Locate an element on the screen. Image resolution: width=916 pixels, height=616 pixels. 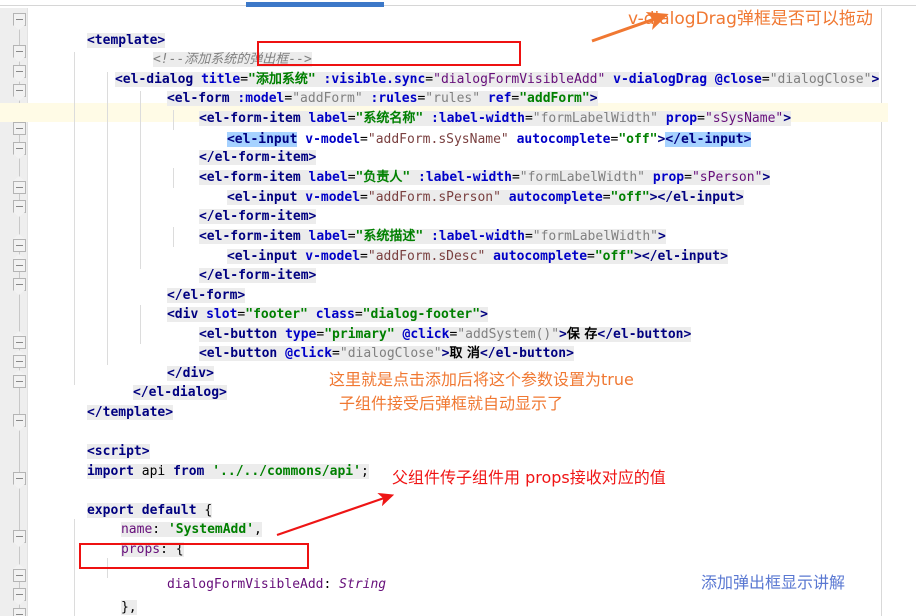
annotation-set-true-line1: 这里就是点击添加后将这个参数设置为true is located at coordinates (481, 379).